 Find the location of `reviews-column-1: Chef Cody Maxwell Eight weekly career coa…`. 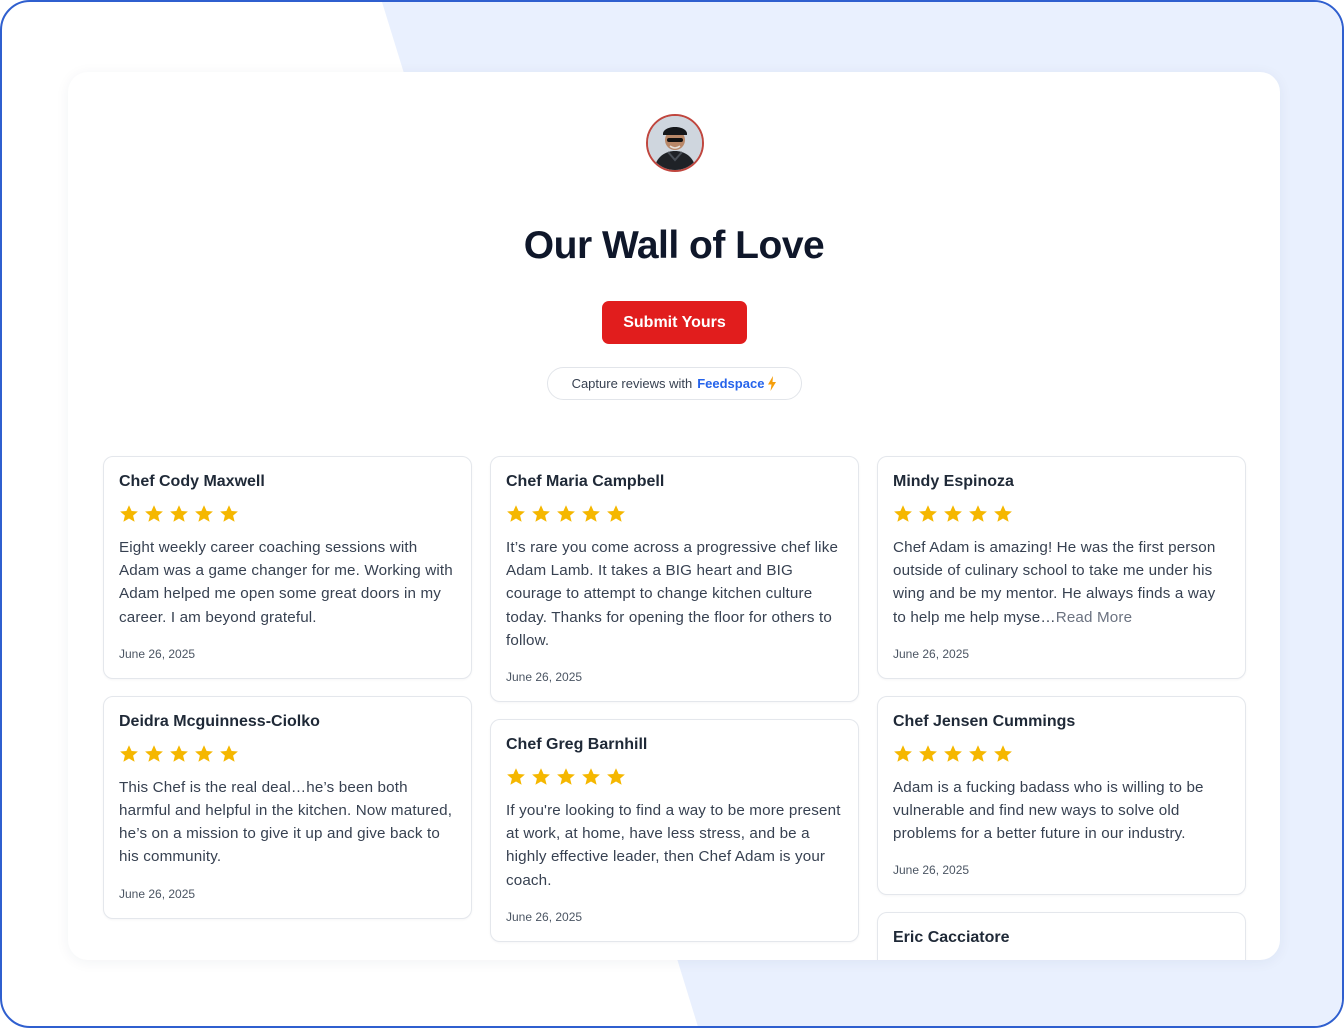

reviews-column-1: Chef Cody Maxwell Eight weekly career coa… is located at coordinates (287, 696).